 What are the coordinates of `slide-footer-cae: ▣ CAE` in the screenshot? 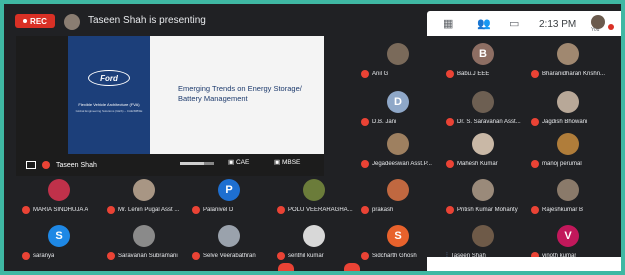 It's located at (239, 162).